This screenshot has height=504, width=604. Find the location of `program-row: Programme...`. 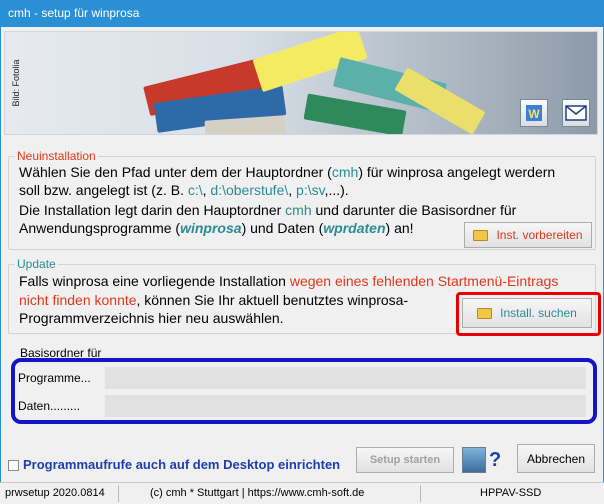

program-row: Programme... is located at coordinates (302, 378).